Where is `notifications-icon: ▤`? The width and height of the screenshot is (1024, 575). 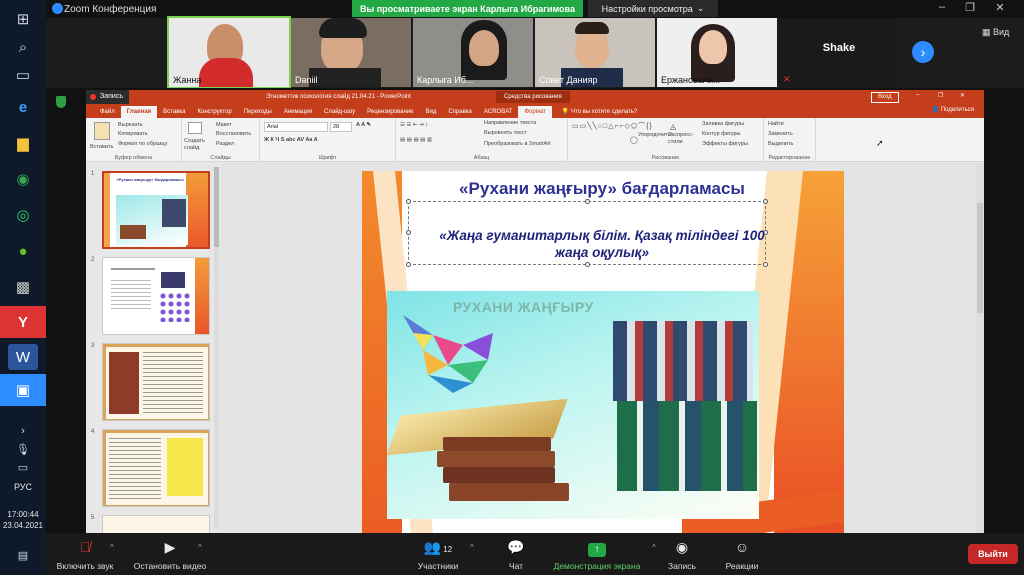 notifications-icon: ▤ is located at coordinates (23, 555).